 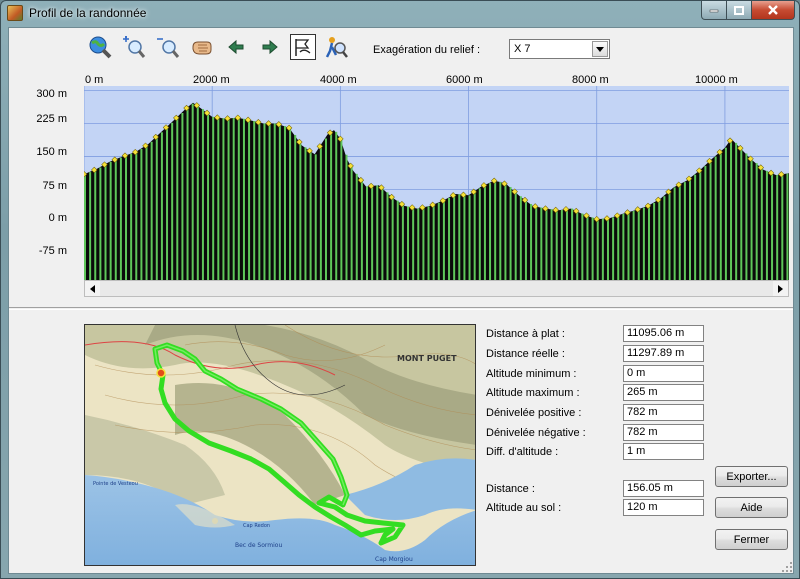 What do you see at coordinates (236, 47) in the screenshot?
I see `previous-arrow-button` at bounding box center [236, 47].